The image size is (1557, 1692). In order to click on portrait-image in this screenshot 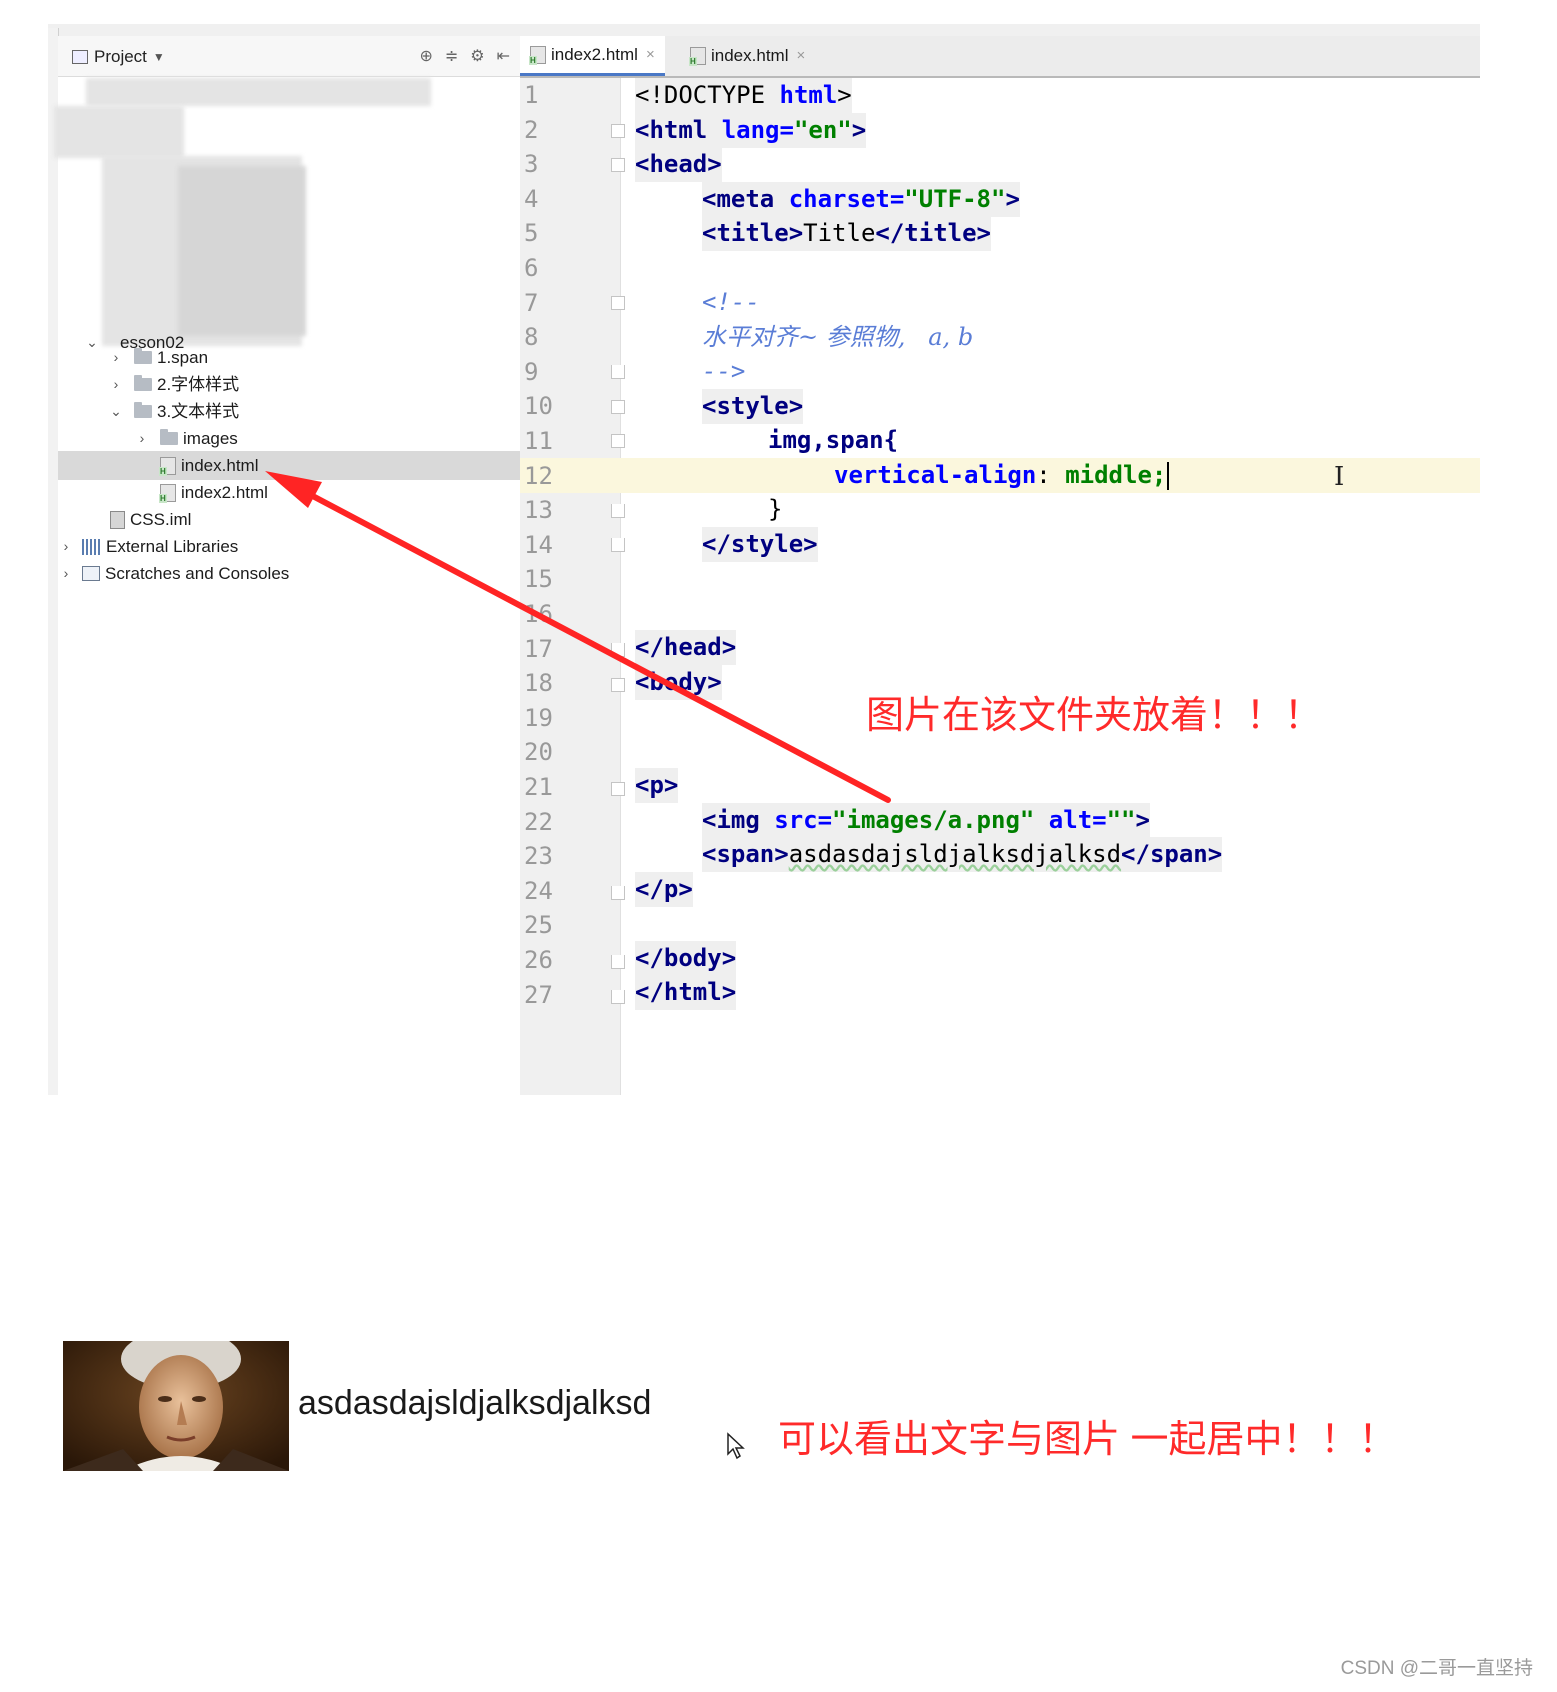, I will do `click(176, 1406)`.